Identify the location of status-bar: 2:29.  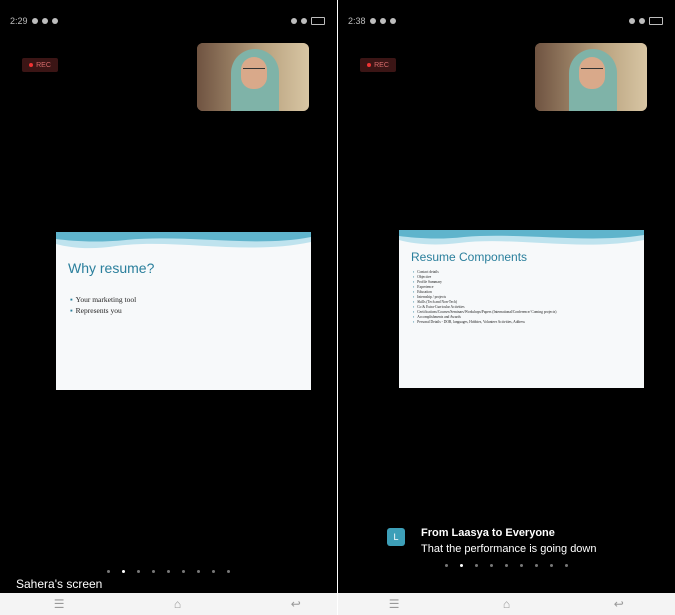
(167, 21).